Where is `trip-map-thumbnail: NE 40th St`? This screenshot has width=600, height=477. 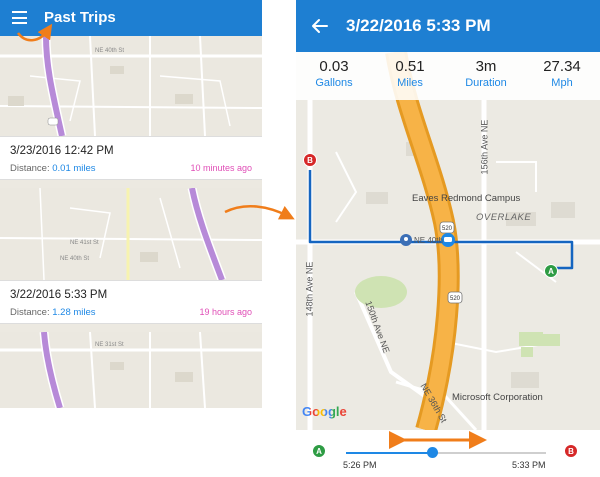
trip-map-thumbnail: NE 40th St is located at coordinates (131, 86).